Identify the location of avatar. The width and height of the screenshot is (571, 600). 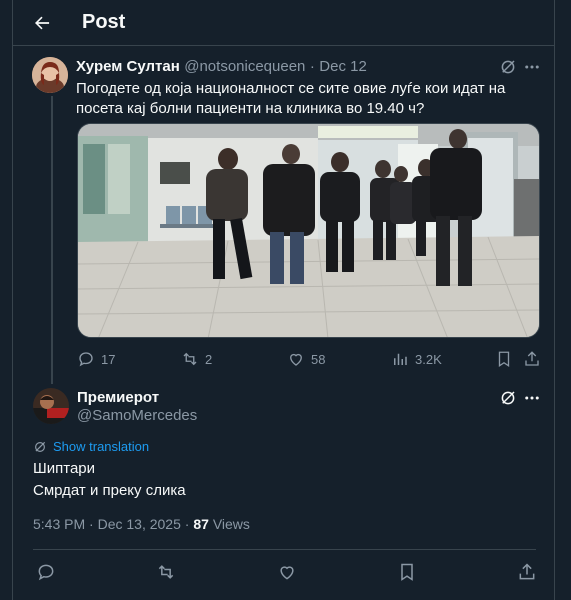
(50, 75).